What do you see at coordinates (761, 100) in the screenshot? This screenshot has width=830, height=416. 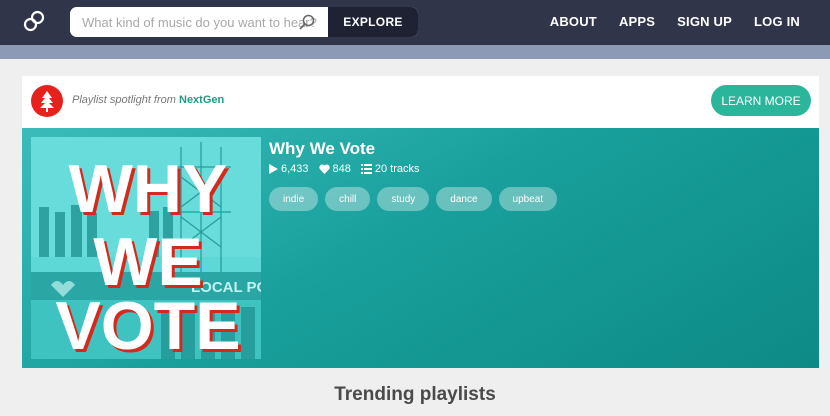 I see `learn-more-button: LEARN MORE` at bounding box center [761, 100].